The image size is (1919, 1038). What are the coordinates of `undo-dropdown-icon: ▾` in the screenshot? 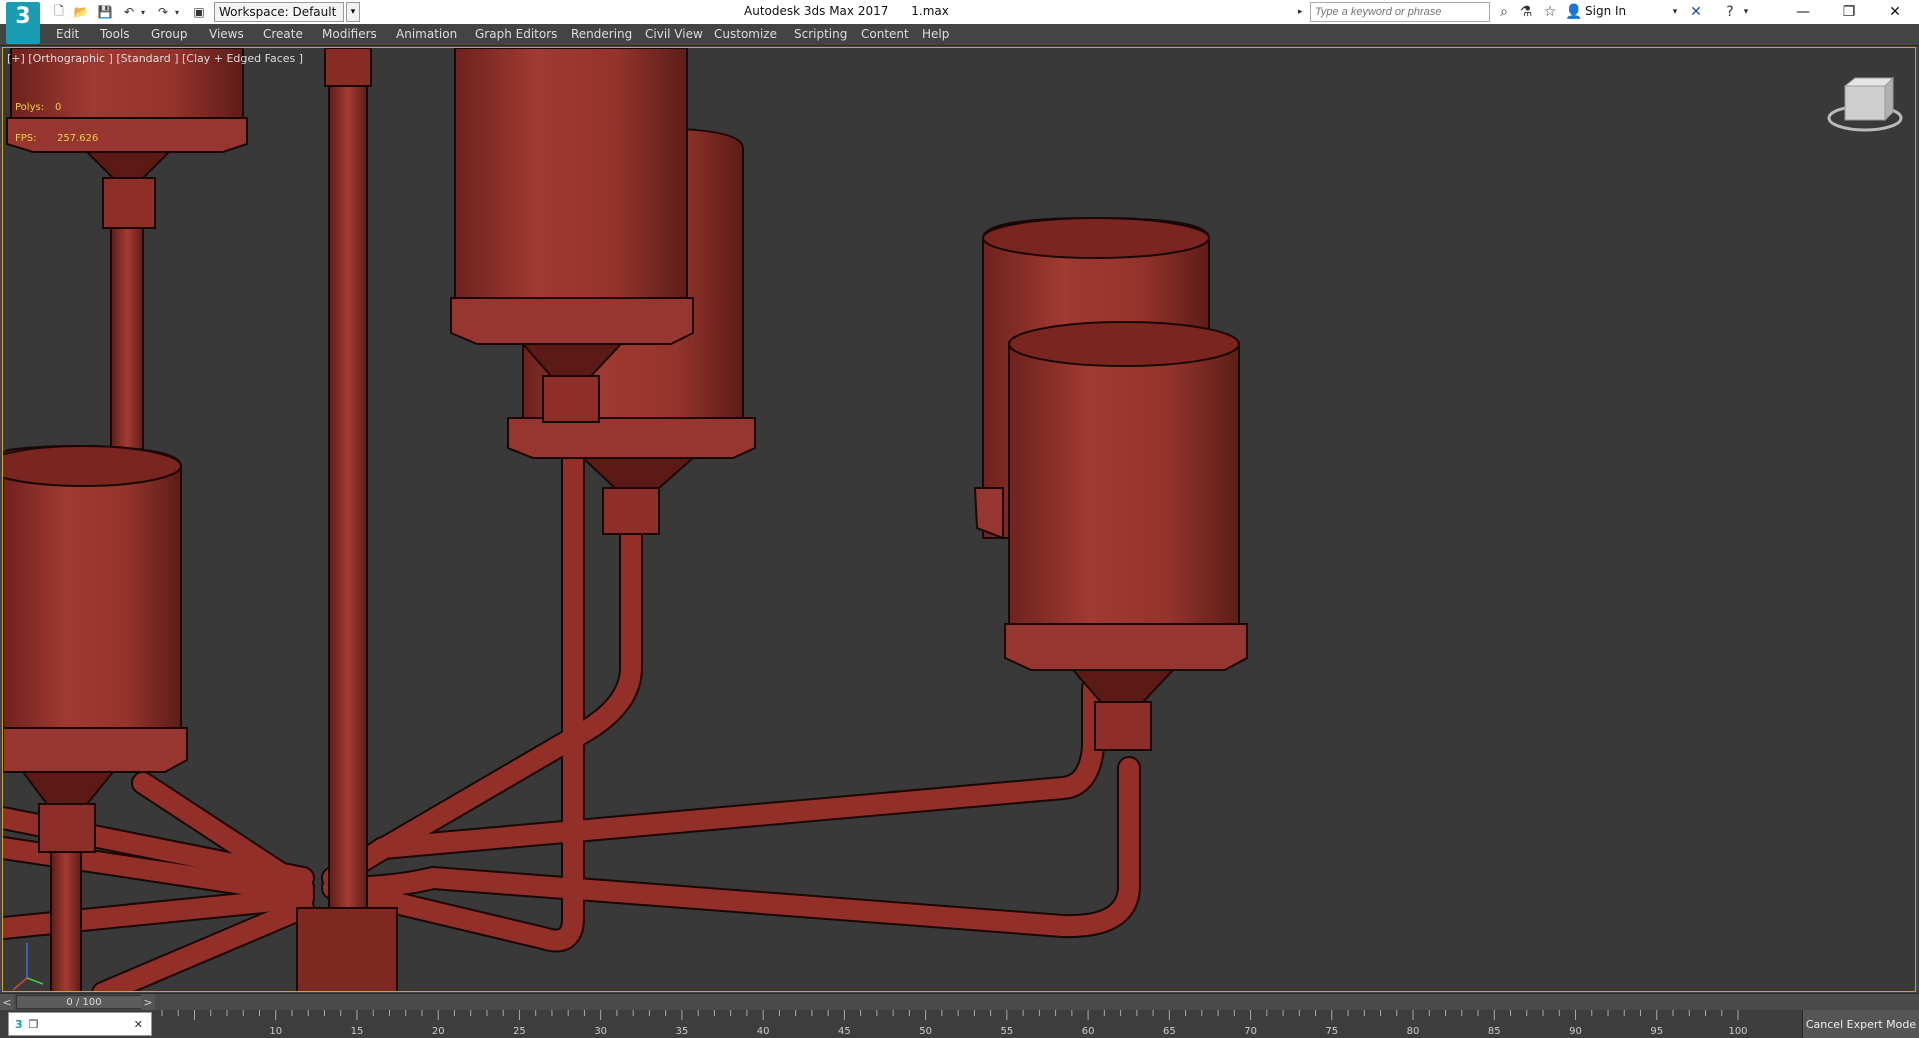 It's located at (143, 12).